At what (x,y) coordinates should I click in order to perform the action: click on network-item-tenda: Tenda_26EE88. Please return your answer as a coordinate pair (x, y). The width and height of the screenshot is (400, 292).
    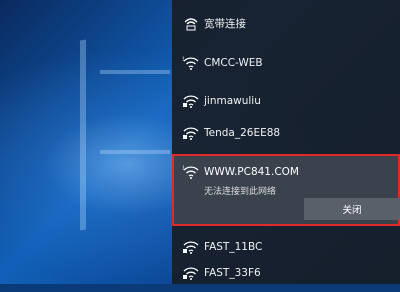
    Looking at the image, I should click on (286, 133).